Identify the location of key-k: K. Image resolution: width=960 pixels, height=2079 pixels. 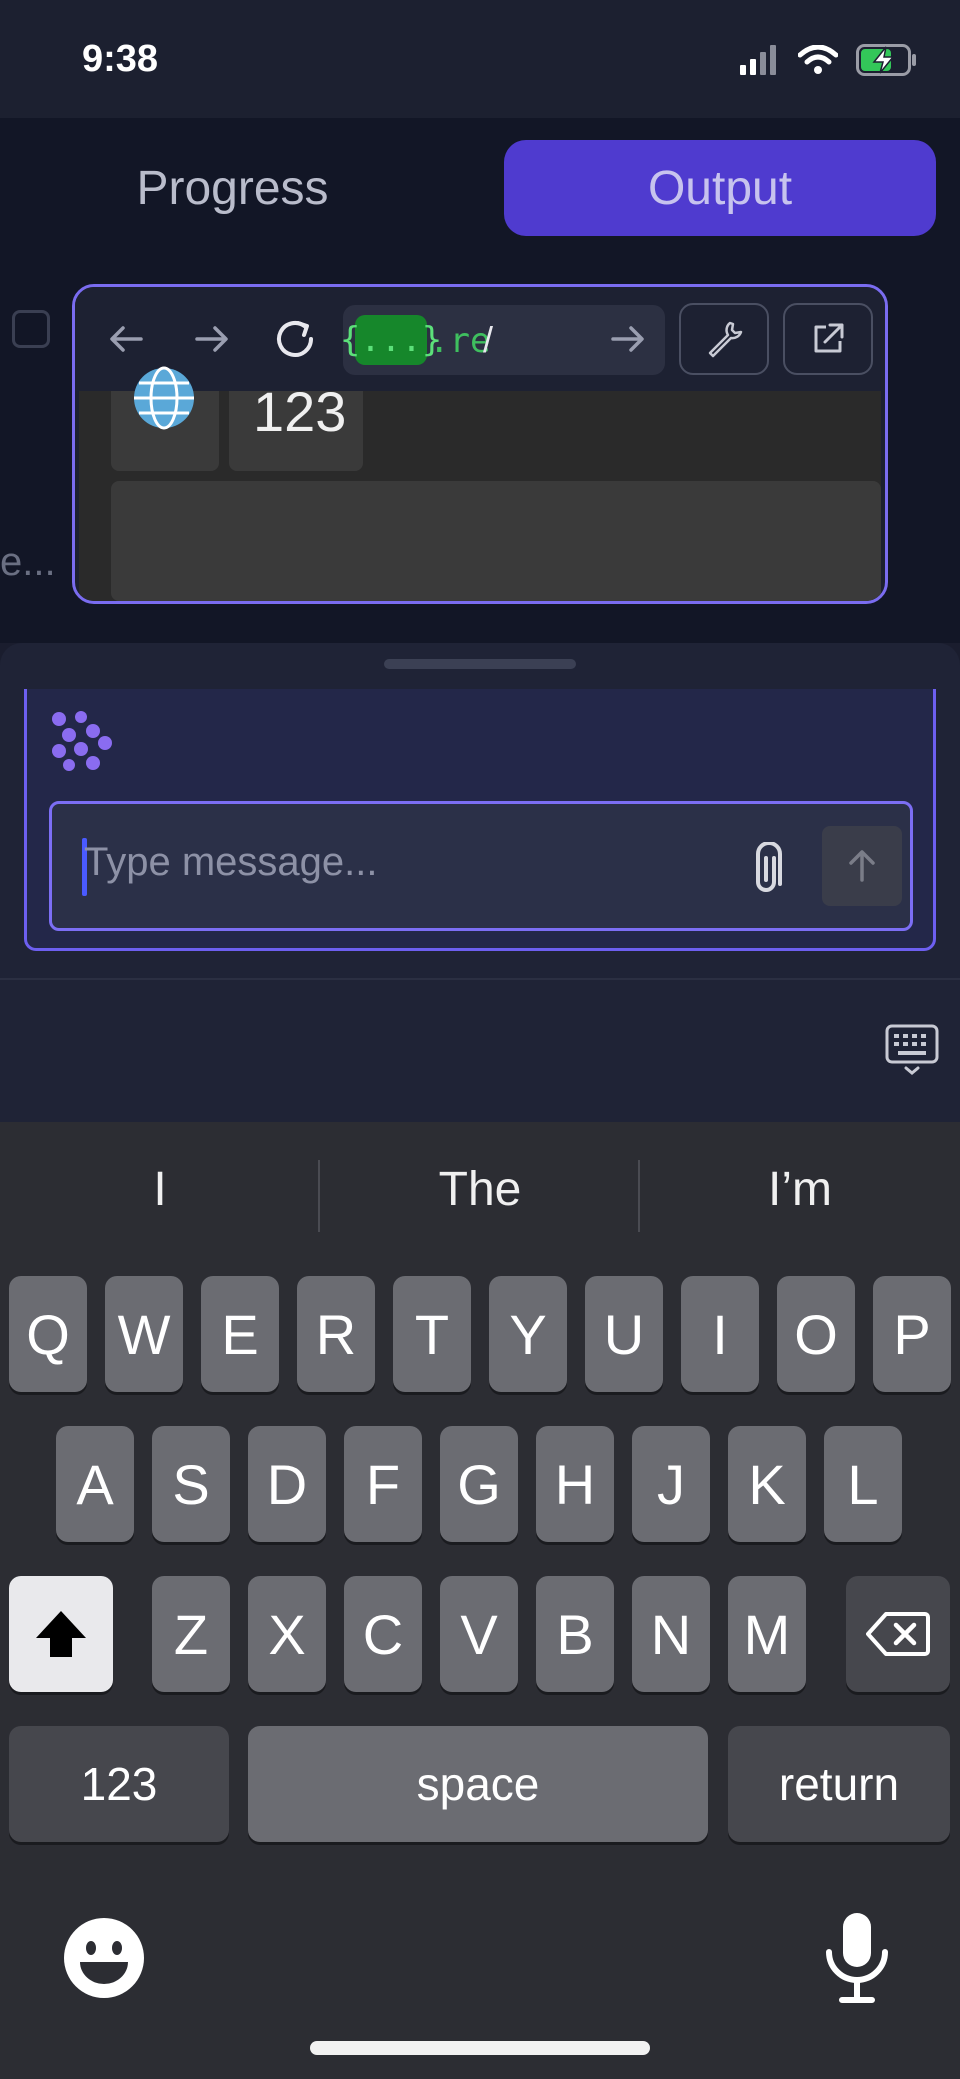
(767, 1484).